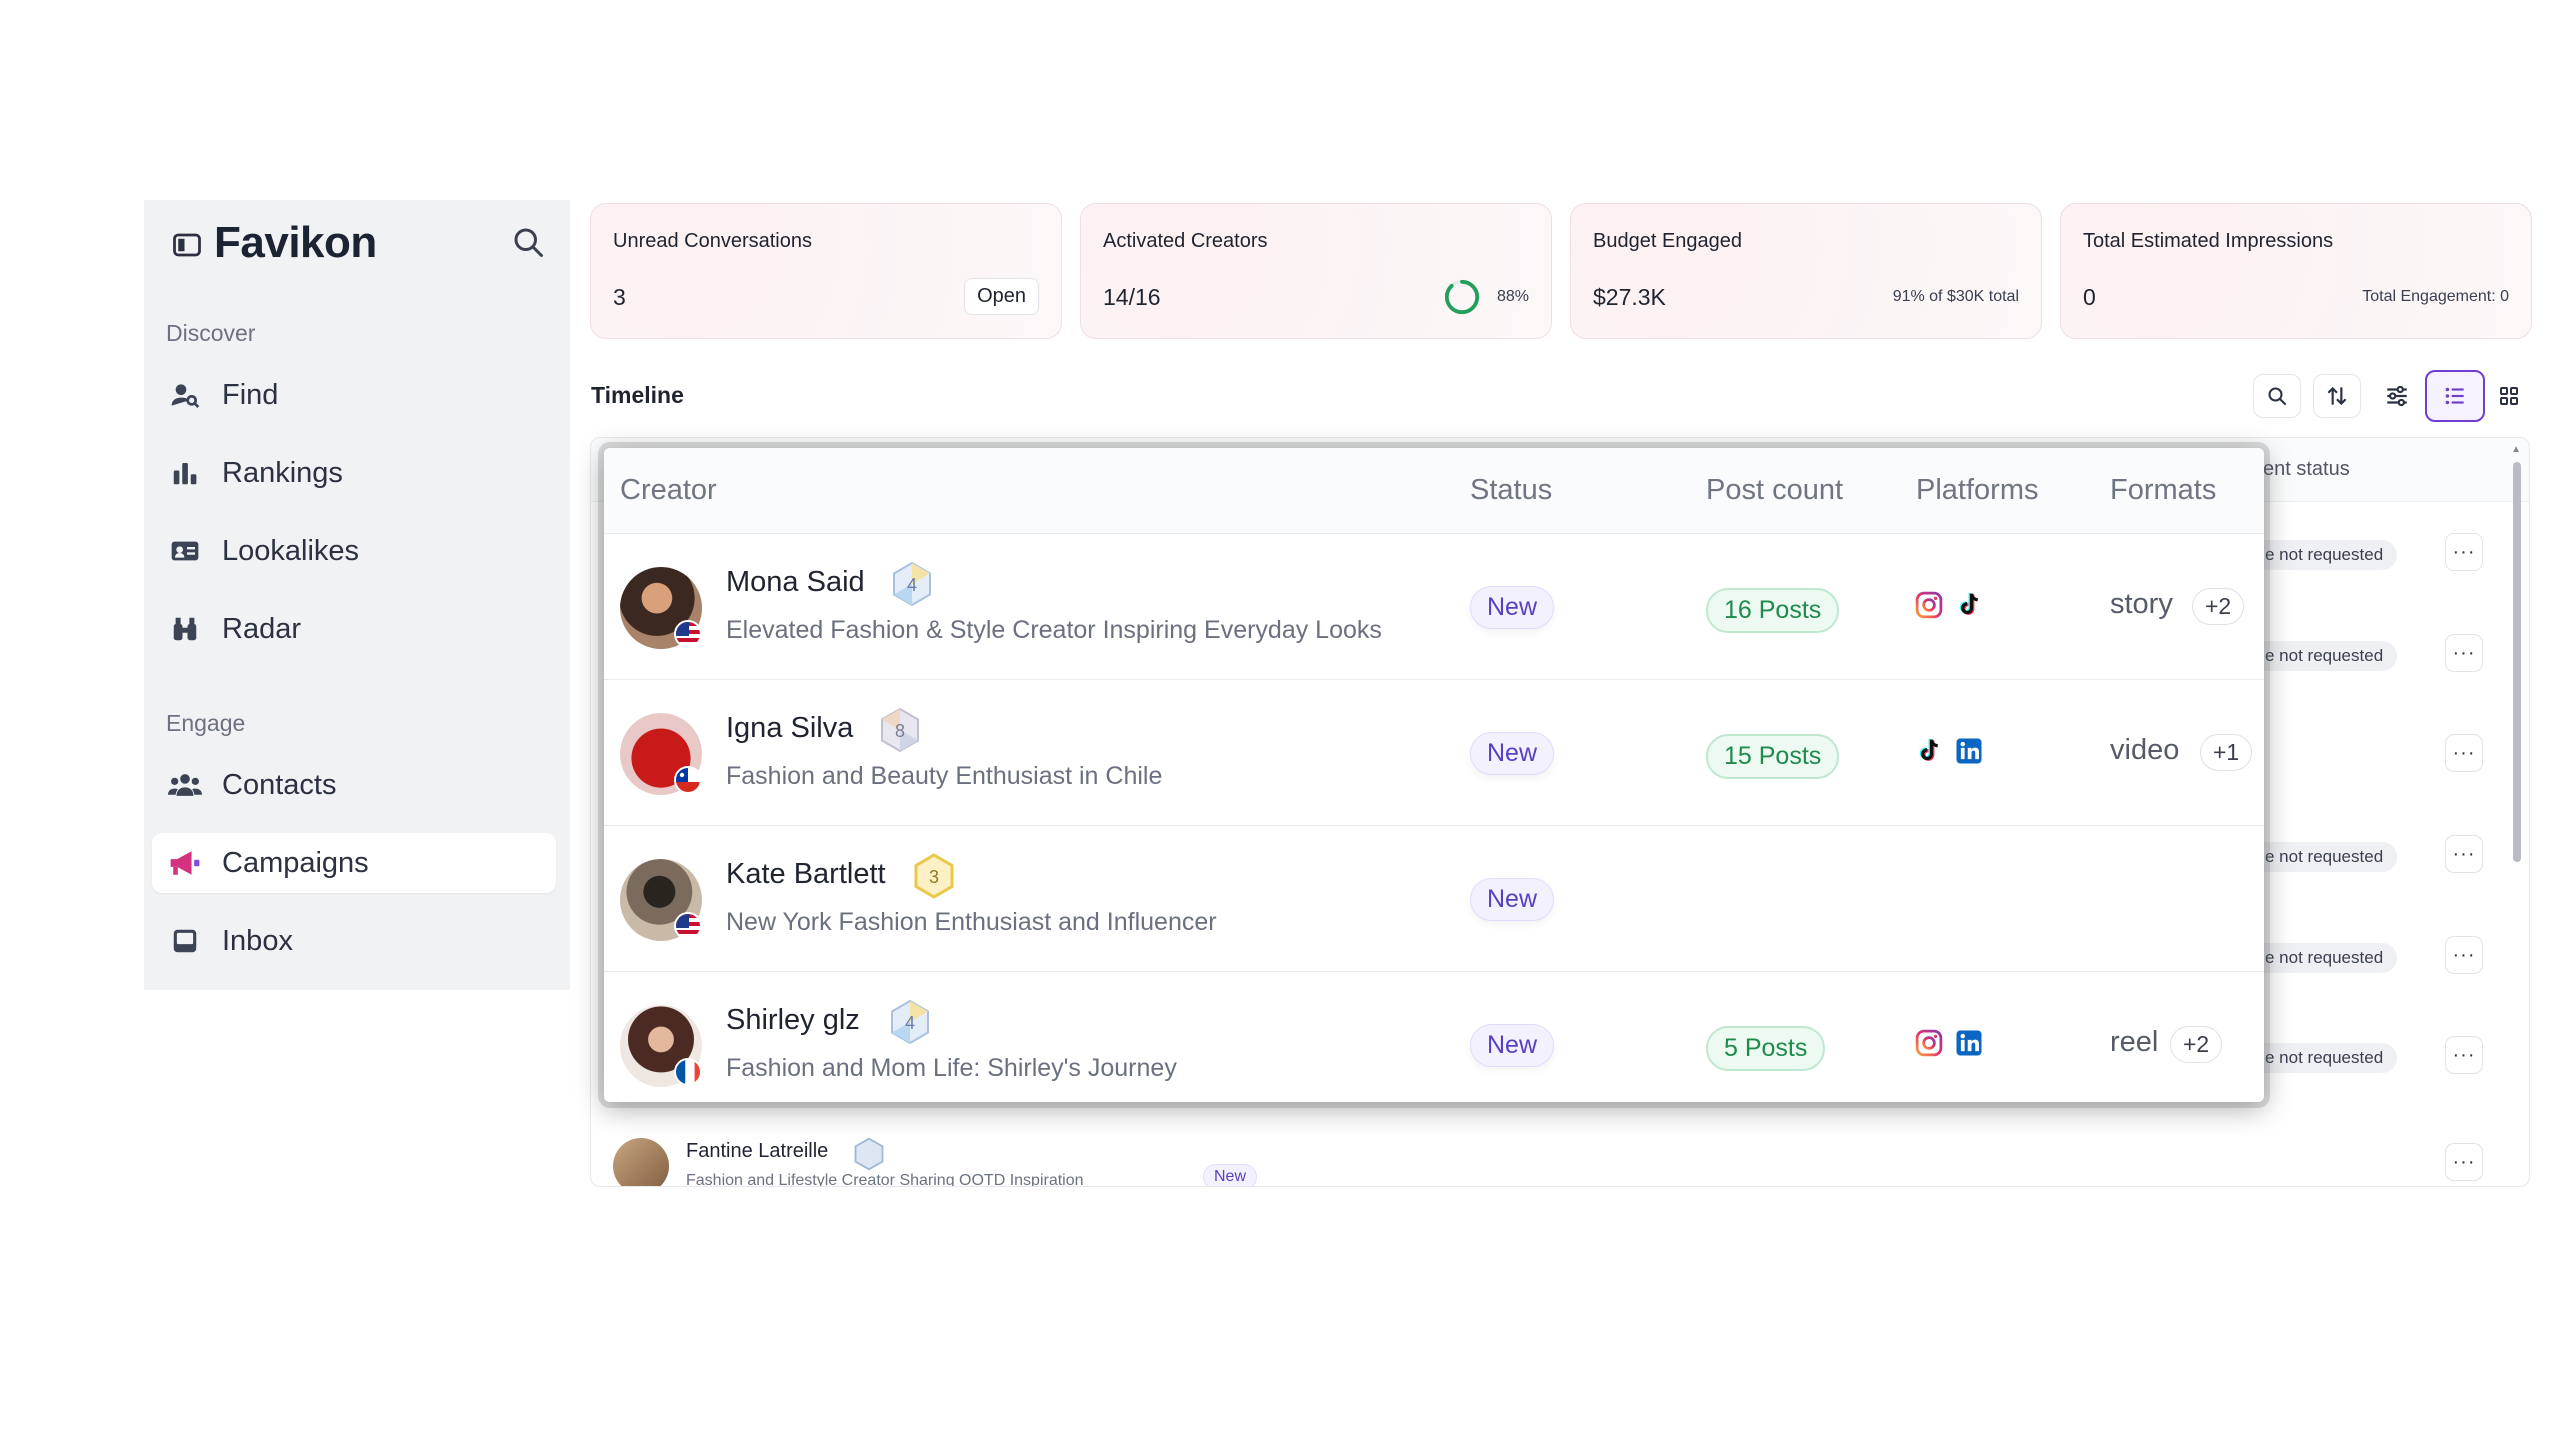 This screenshot has width=2560, height=1440. What do you see at coordinates (185, 473) in the screenshot?
I see `bar-chart-icon` at bounding box center [185, 473].